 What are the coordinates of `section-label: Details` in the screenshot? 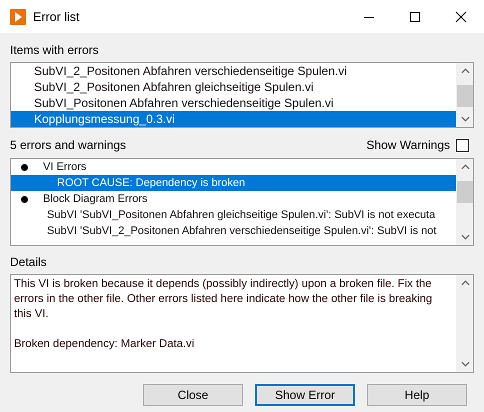 It's located at (29, 262).